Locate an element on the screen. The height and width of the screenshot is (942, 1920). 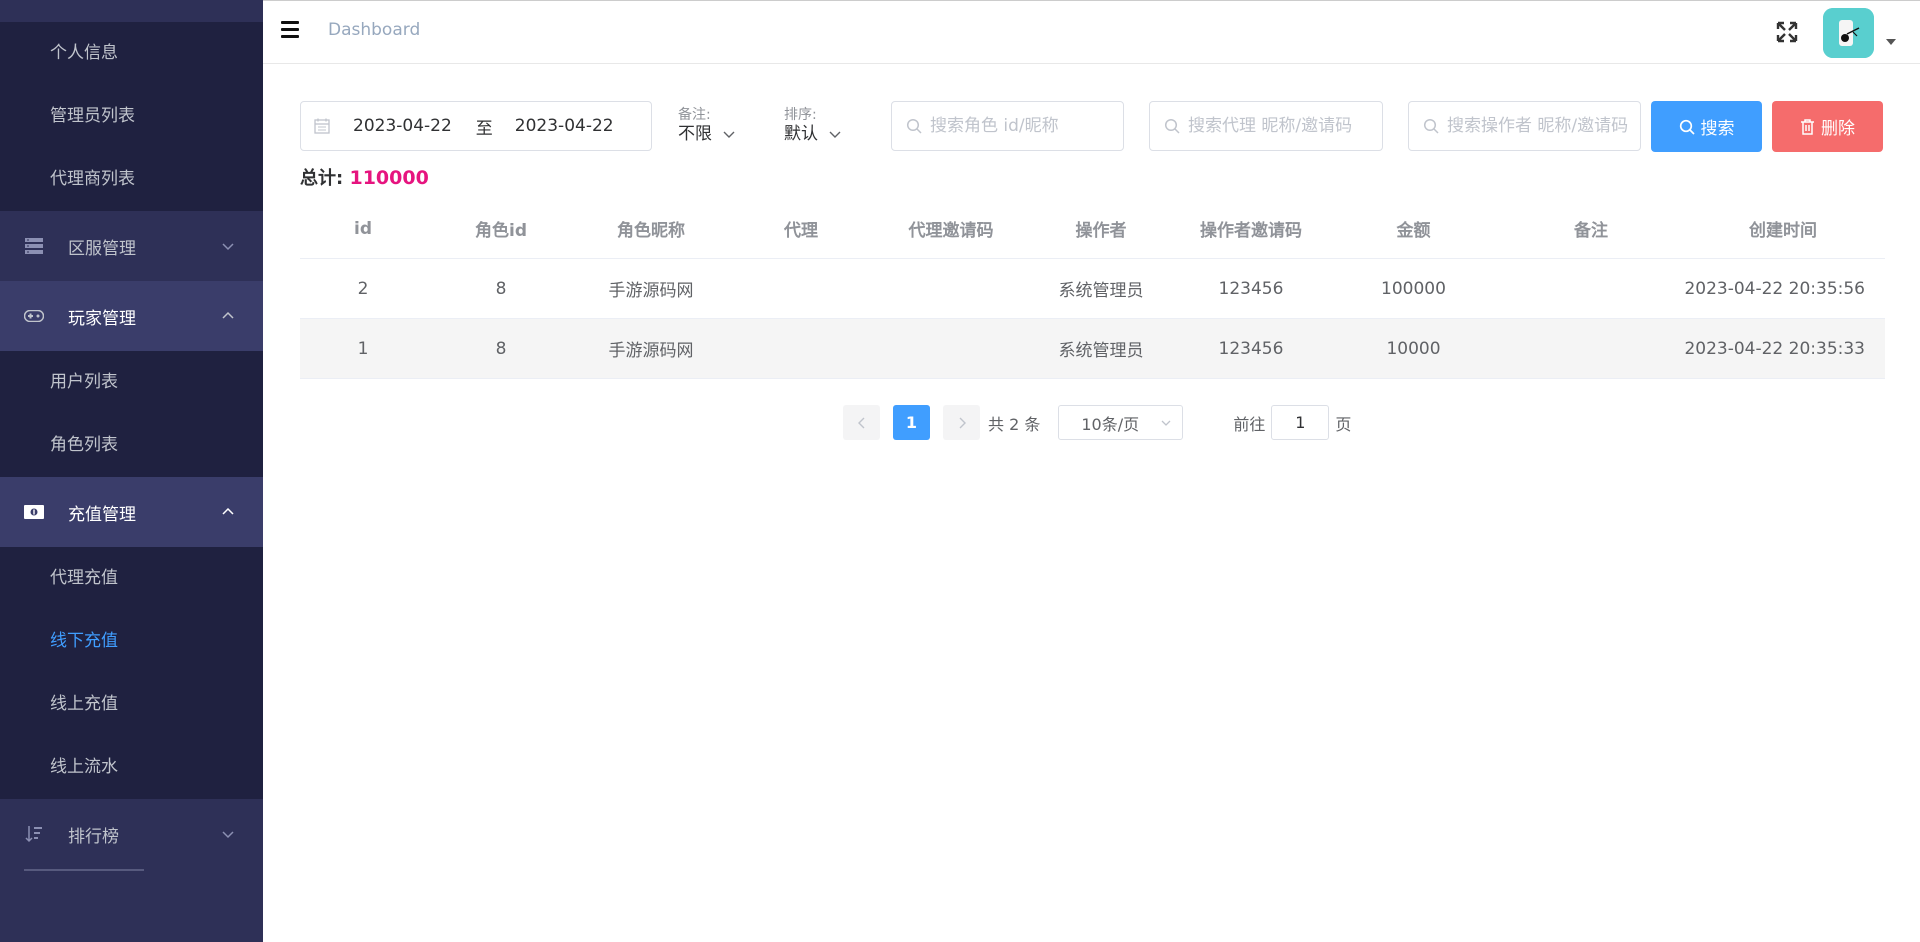
breadcrumb: Dashboard is located at coordinates (374, 30).